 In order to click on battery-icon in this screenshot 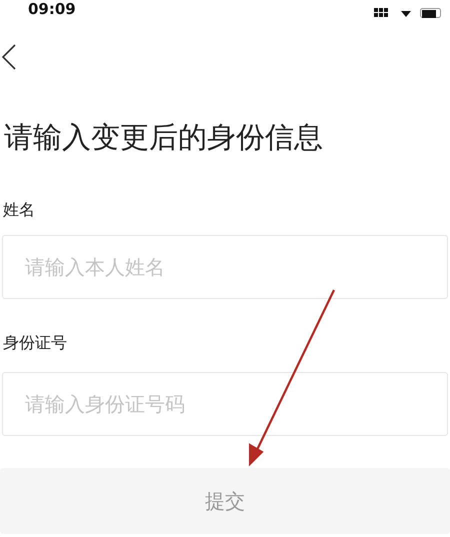, I will do `click(431, 13)`.